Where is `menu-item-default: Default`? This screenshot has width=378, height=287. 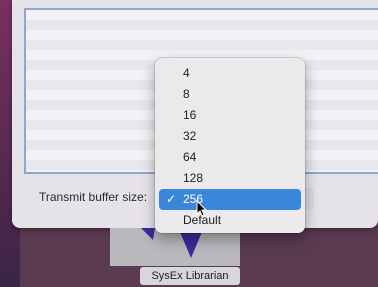 menu-item-default: Default is located at coordinates (230, 220).